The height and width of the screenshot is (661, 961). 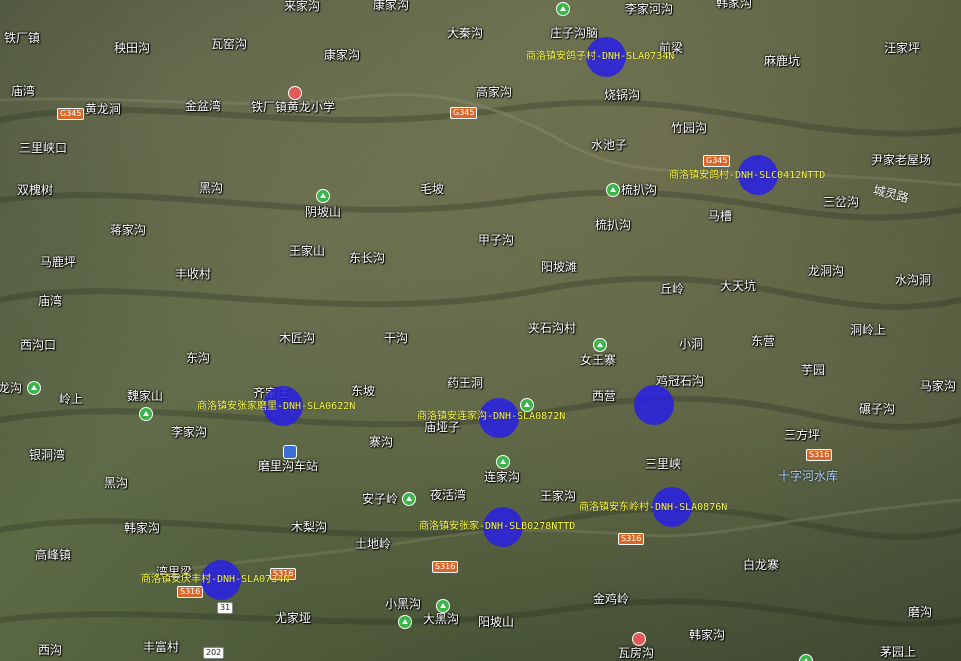 What do you see at coordinates (497, 527) in the screenshot?
I see `site-label: 商洛镇安张家-DNH-SLB0278NTTD` at bounding box center [497, 527].